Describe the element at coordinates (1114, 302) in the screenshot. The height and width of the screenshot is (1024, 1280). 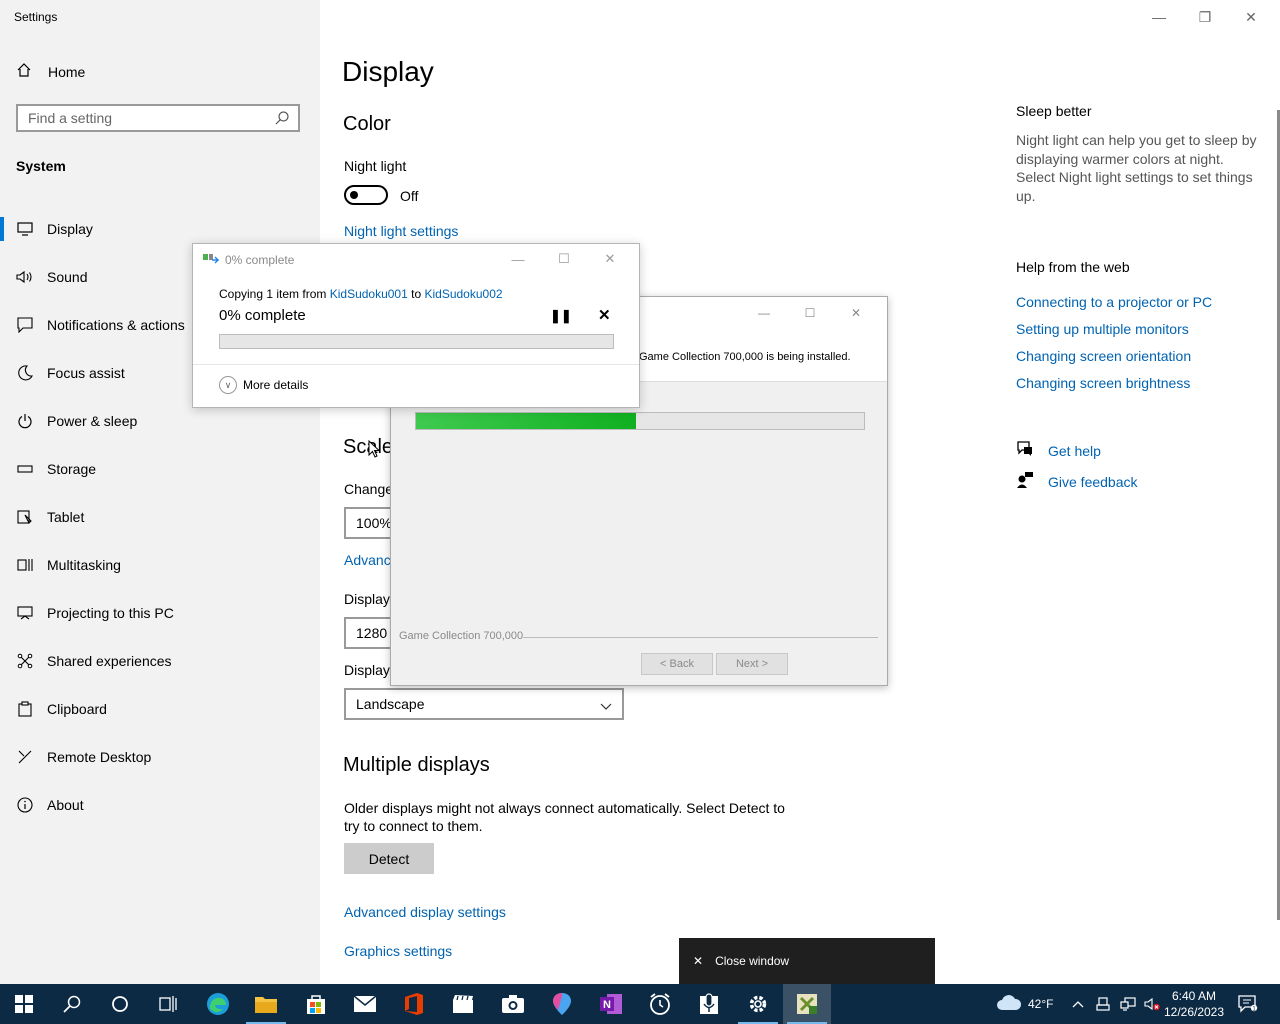
I see `help-link-projector: Connecting to a projector or PC` at that location.